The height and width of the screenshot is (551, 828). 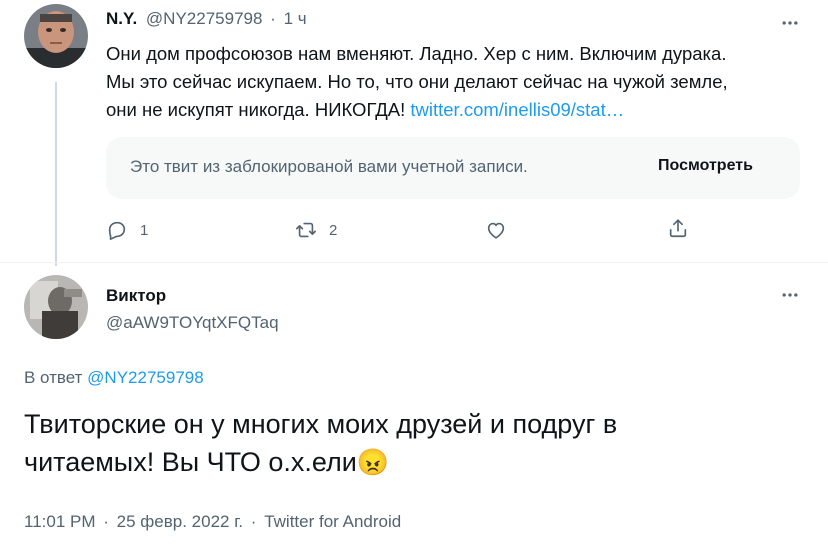 What do you see at coordinates (258, 109) in the screenshot?
I see `tweet-text-segment: они не искупят никогда. НИКОГДА!` at bounding box center [258, 109].